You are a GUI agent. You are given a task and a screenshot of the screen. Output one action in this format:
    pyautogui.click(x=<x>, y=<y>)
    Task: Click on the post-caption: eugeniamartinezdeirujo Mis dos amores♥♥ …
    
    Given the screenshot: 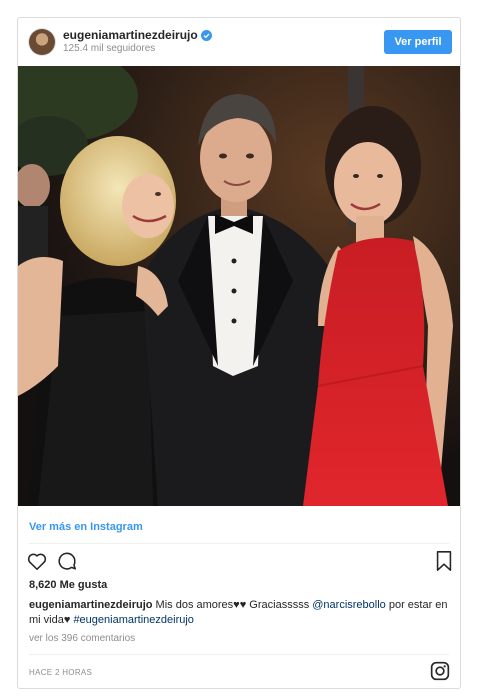 What is the action you would take?
    pyautogui.click(x=239, y=613)
    